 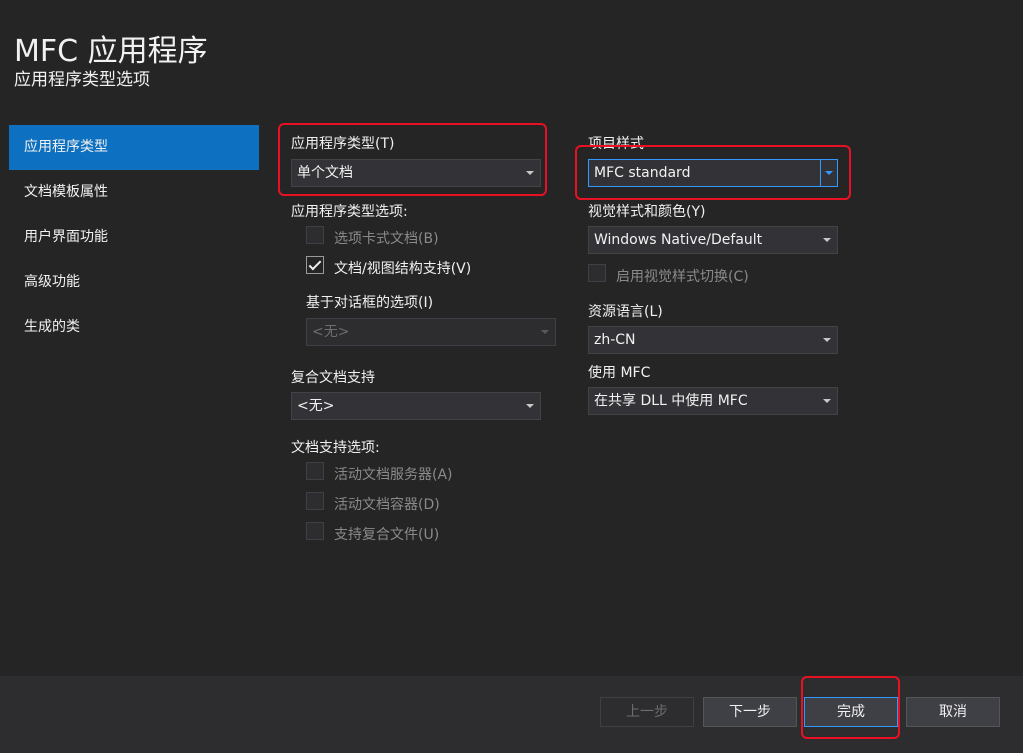 I want to click on doc-view-checkbox, so click(x=315, y=265).